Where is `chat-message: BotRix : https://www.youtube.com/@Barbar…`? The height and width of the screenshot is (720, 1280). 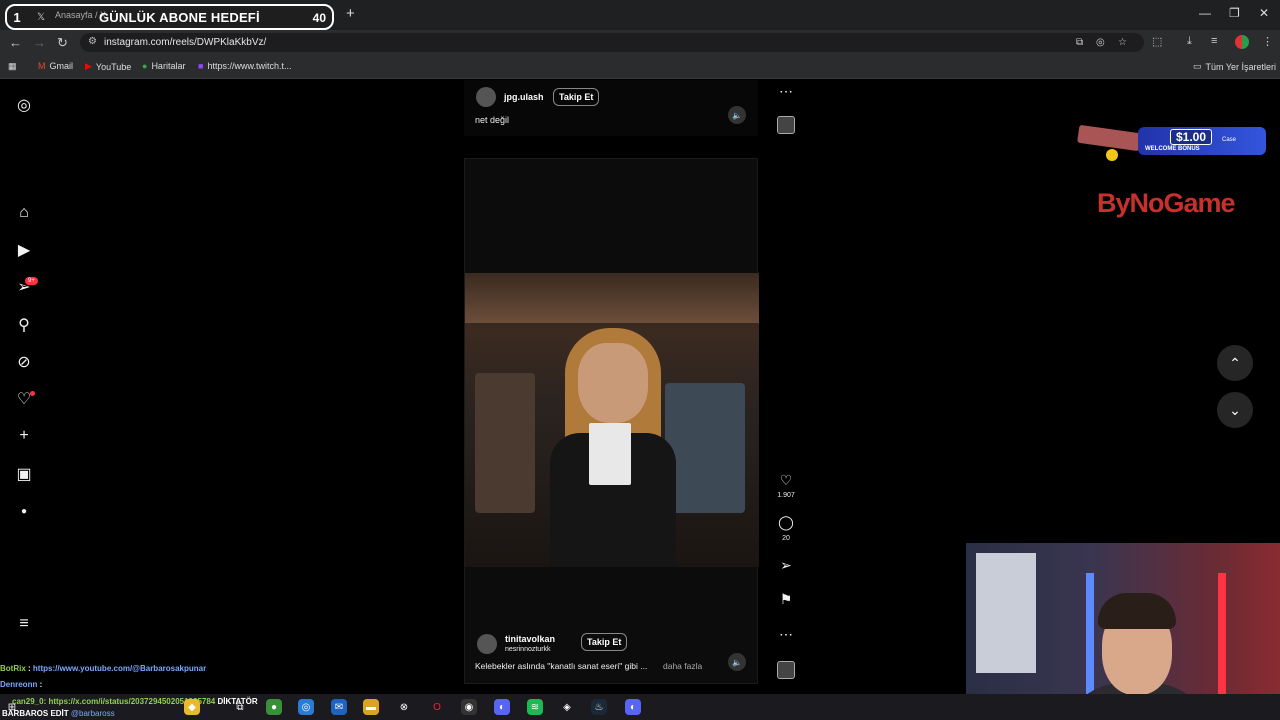 chat-message: BotRix : https://www.youtube.com/@Barbar… is located at coordinates (103, 668).